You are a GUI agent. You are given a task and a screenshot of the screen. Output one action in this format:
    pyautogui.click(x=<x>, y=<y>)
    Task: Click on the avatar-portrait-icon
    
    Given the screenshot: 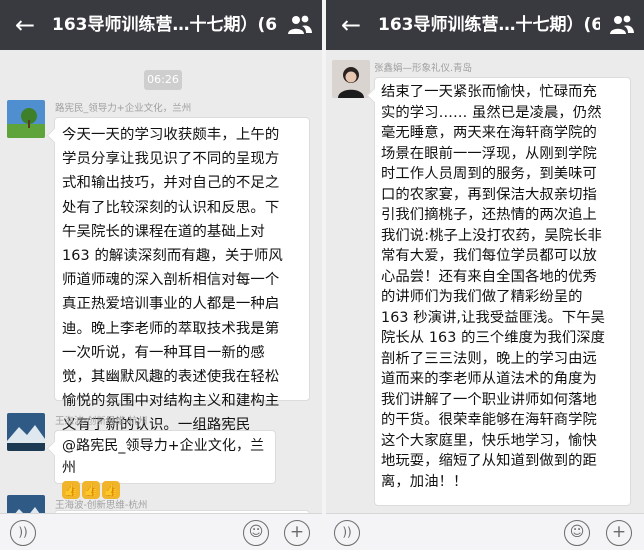 What is the action you would take?
    pyautogui.click(x=351, y=79)
    